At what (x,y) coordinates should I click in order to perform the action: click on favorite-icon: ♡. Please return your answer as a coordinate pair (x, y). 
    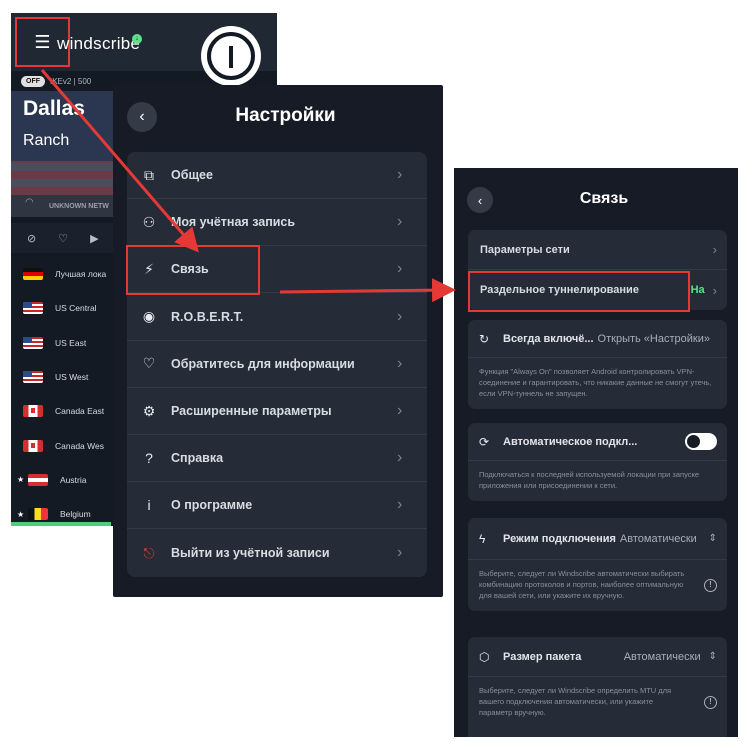
    Looking at the image, I should click on (63, 238).